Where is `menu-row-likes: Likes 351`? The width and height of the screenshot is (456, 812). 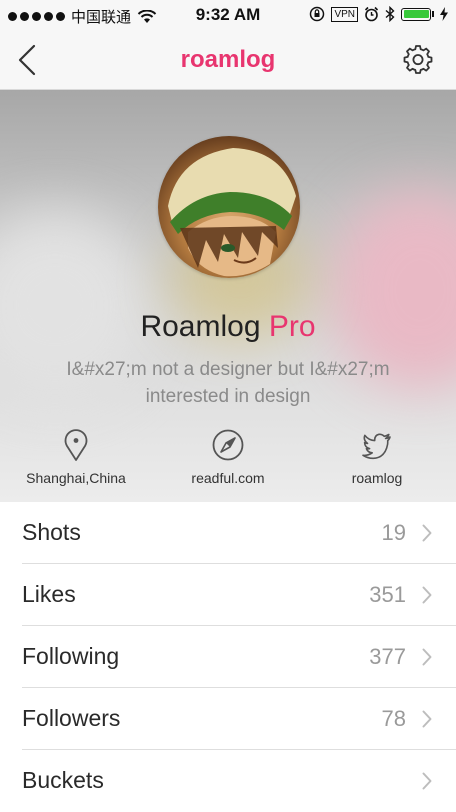 menu-row-likes: Likes 351 is located at coordinates (239, 595).